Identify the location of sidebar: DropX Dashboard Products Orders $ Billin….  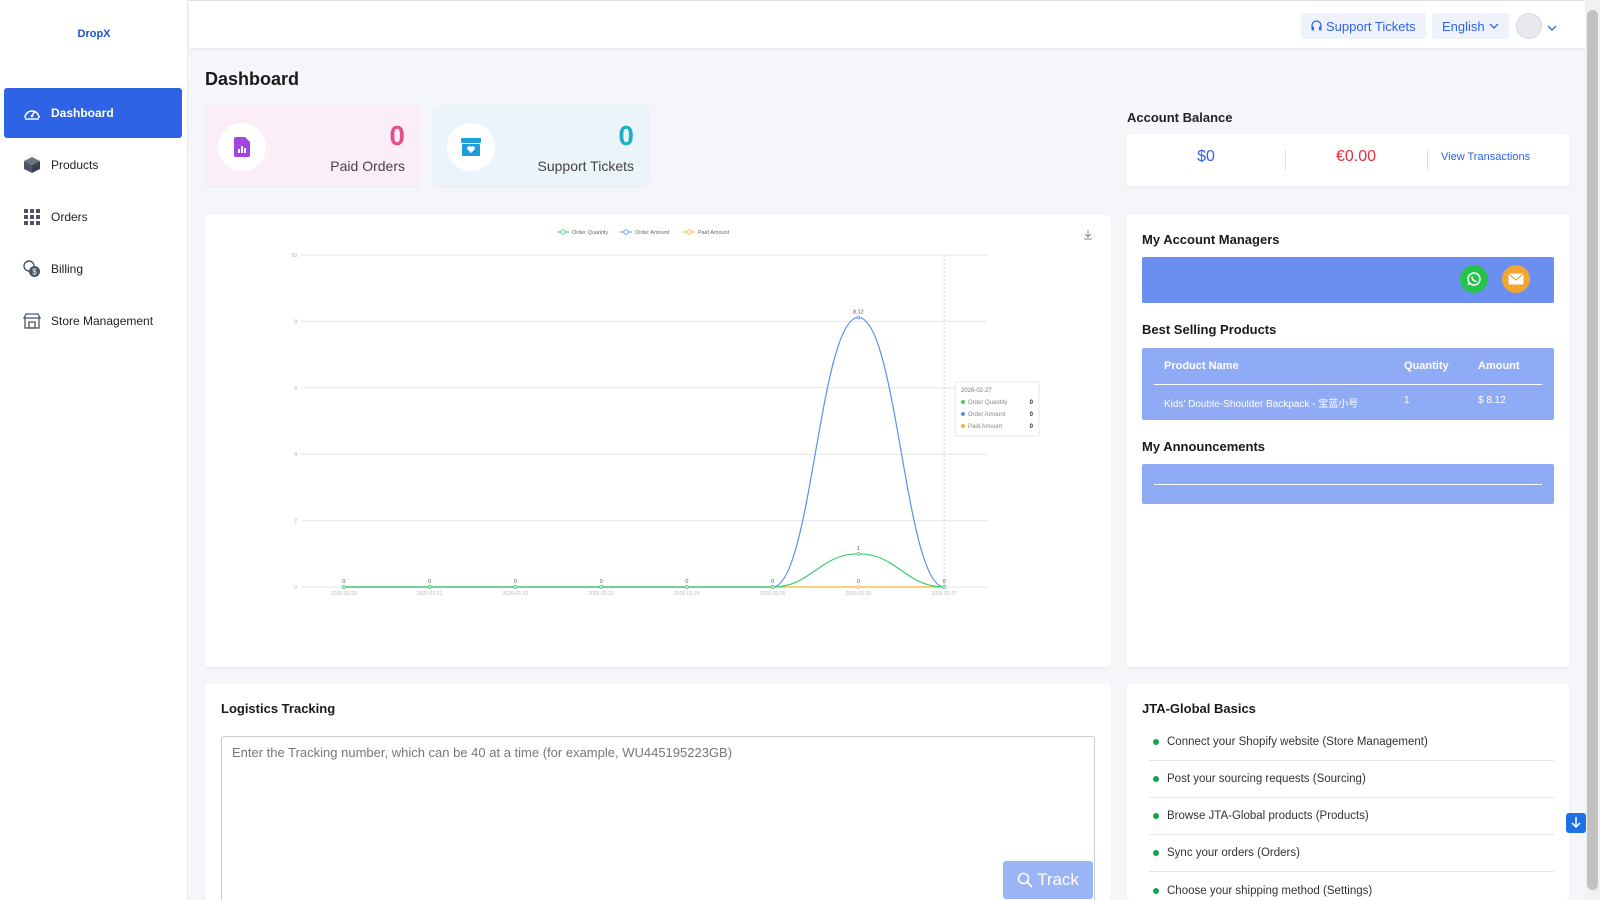
(94, 450).